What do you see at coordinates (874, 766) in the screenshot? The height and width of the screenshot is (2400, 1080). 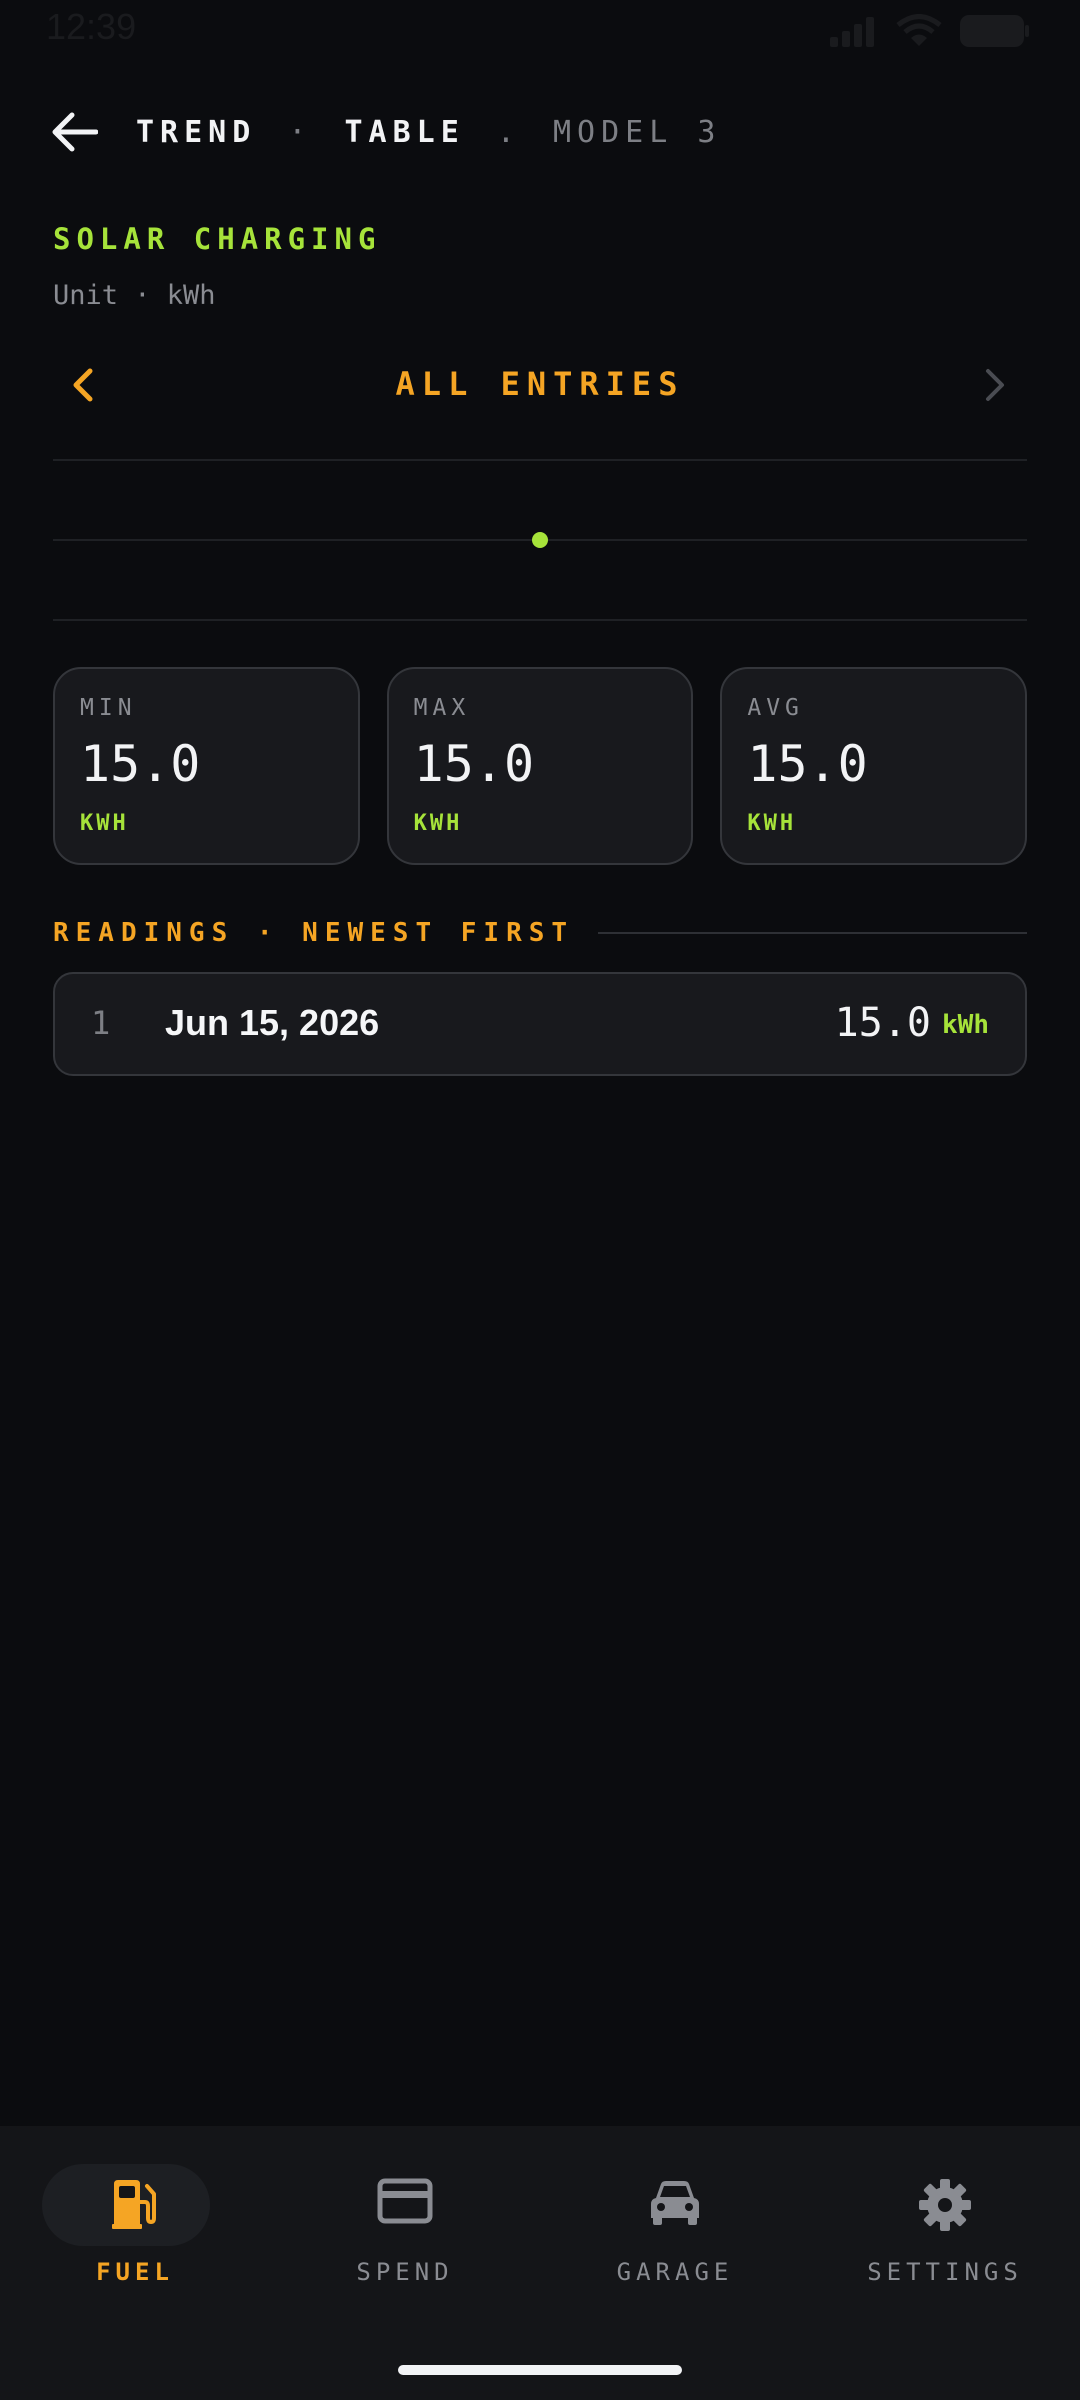 I see `stat-card-avg: AVG 15.0 KWH` at bounding box center [874, 766].